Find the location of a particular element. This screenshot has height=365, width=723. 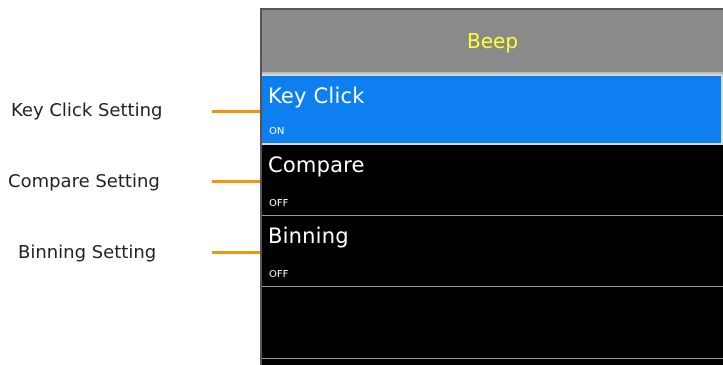

callout-compare: Compare Setting is located at coordinates (84, 181).